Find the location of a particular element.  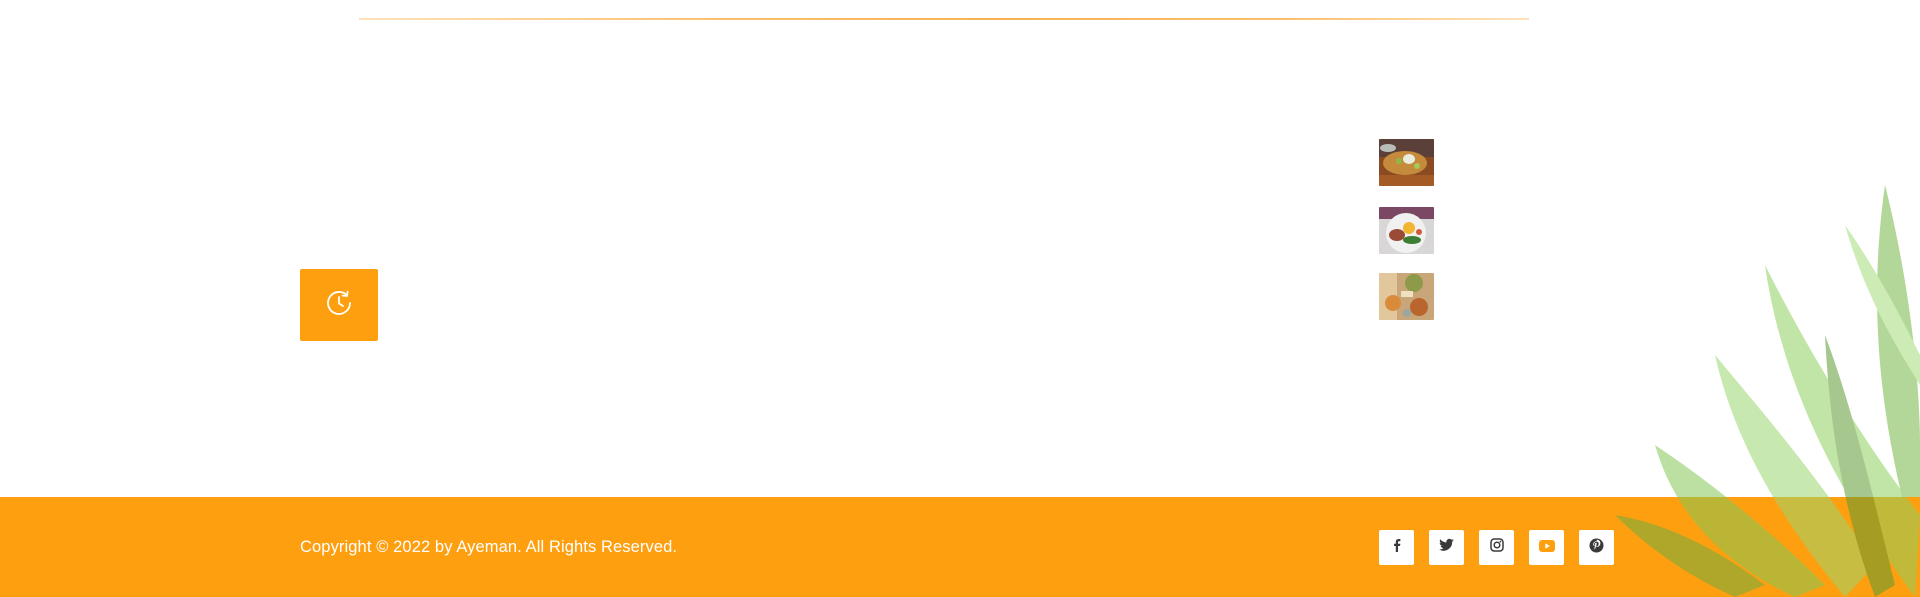

social-links is located at coordinates (1496, 547).